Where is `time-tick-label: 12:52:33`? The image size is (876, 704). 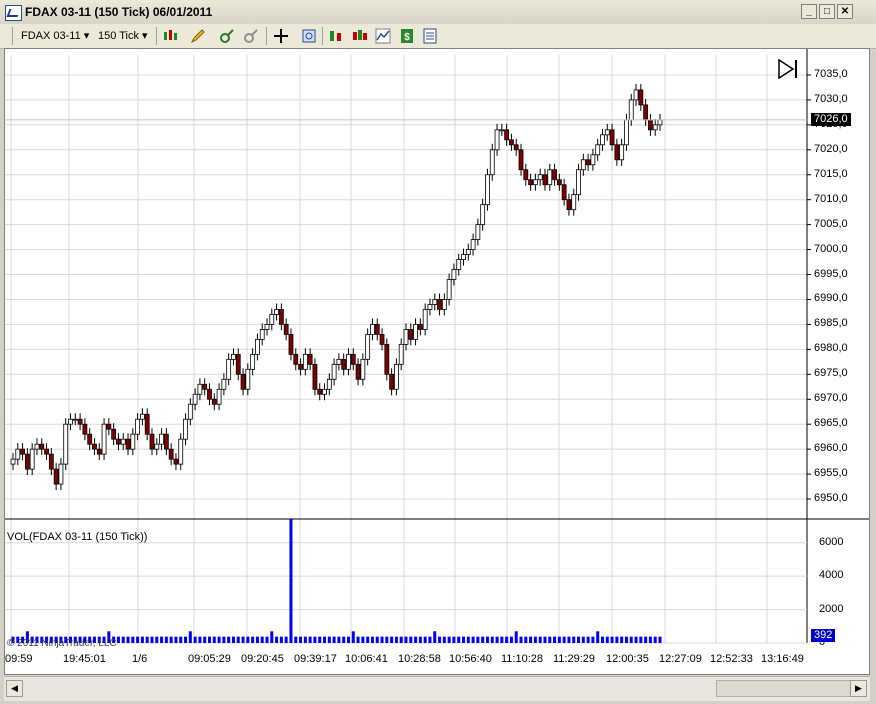 time-tick-label: 12:52:33 is located at coordinates (731, 659).